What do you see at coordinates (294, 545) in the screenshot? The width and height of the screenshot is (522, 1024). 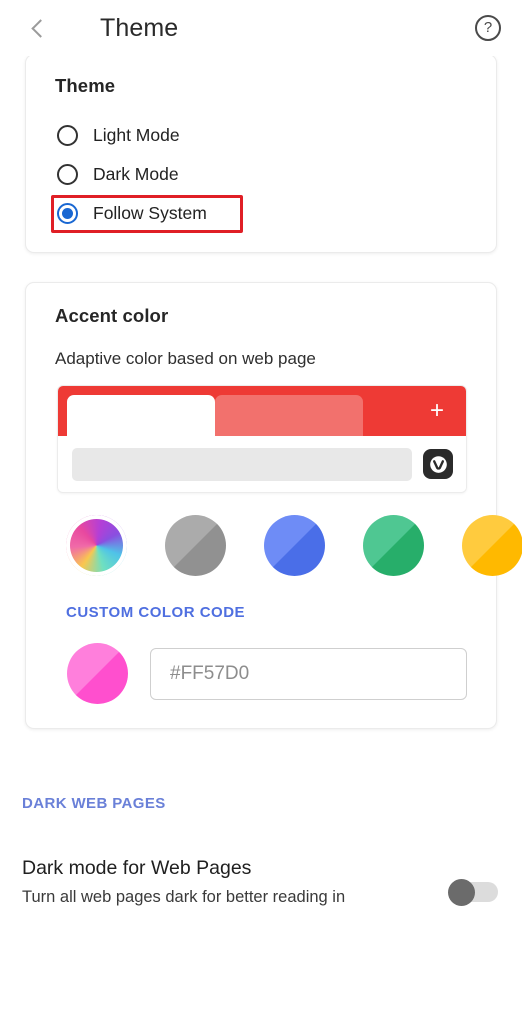 I see `swatch-blue` at bounding box center [294, 545].